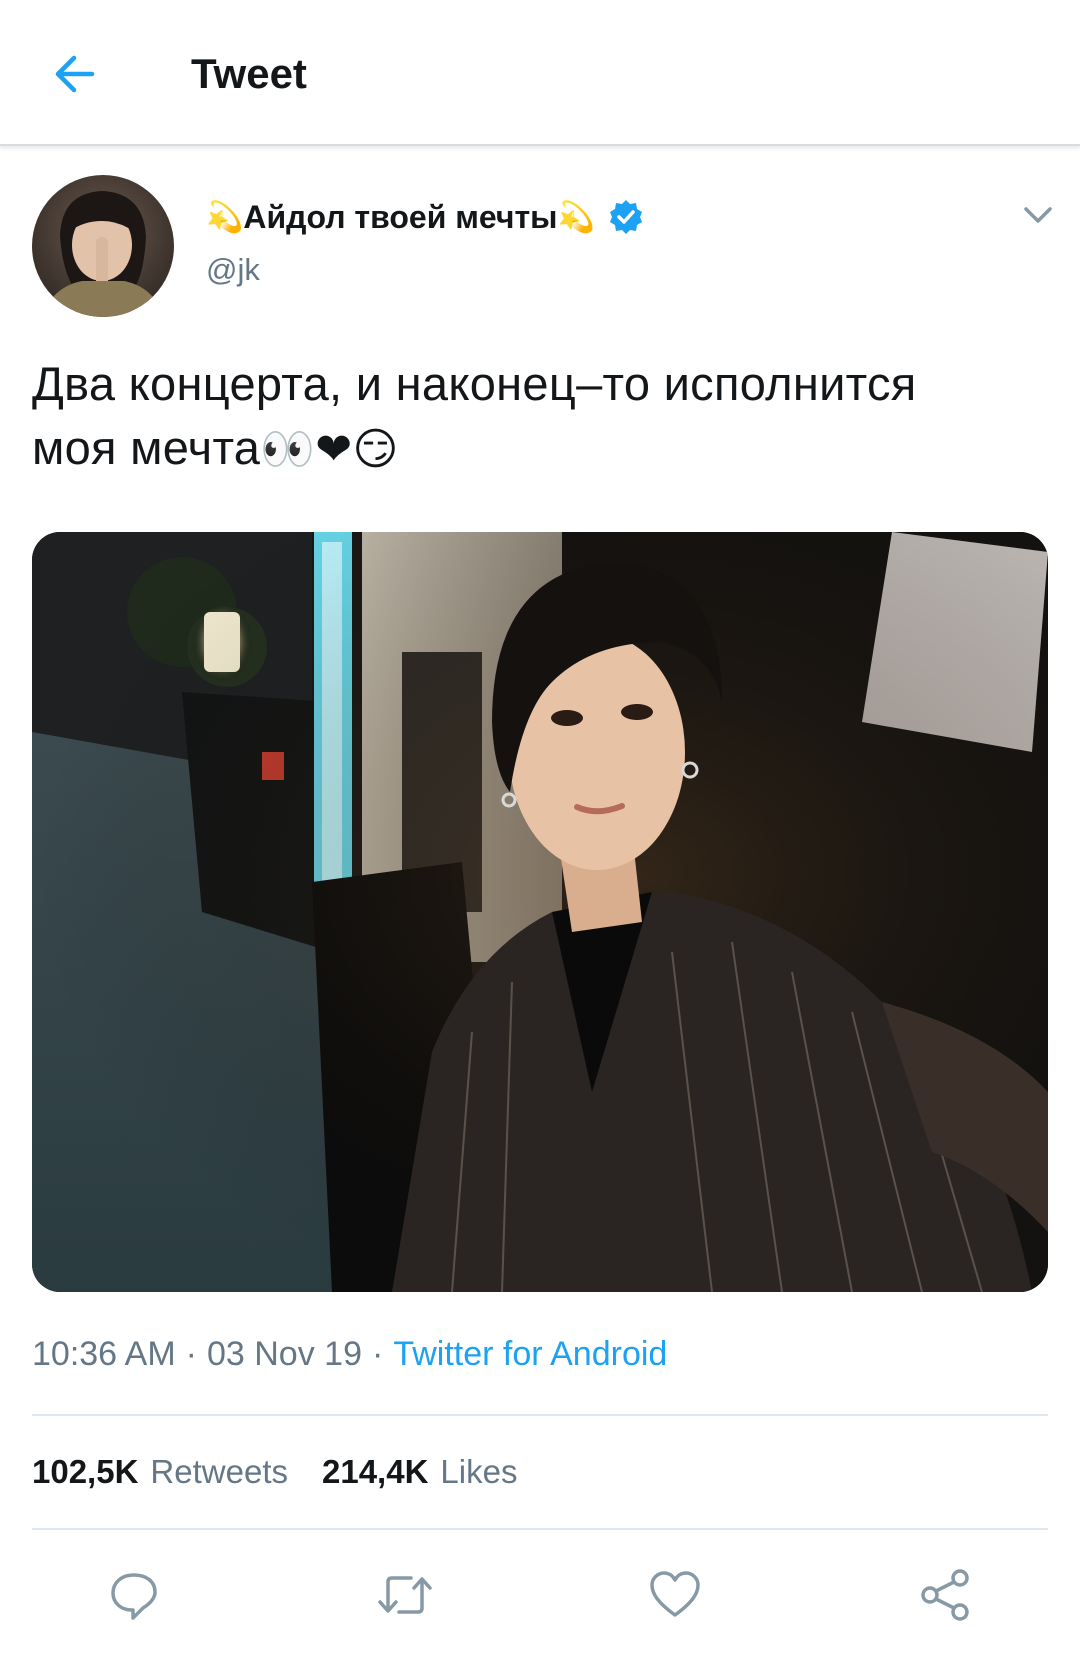 The height and width of the screenshot is (1658, 1080). Describe the element at coordinates (540, 1595) in the screenshot. I see `tweet-action-bar` at that location.